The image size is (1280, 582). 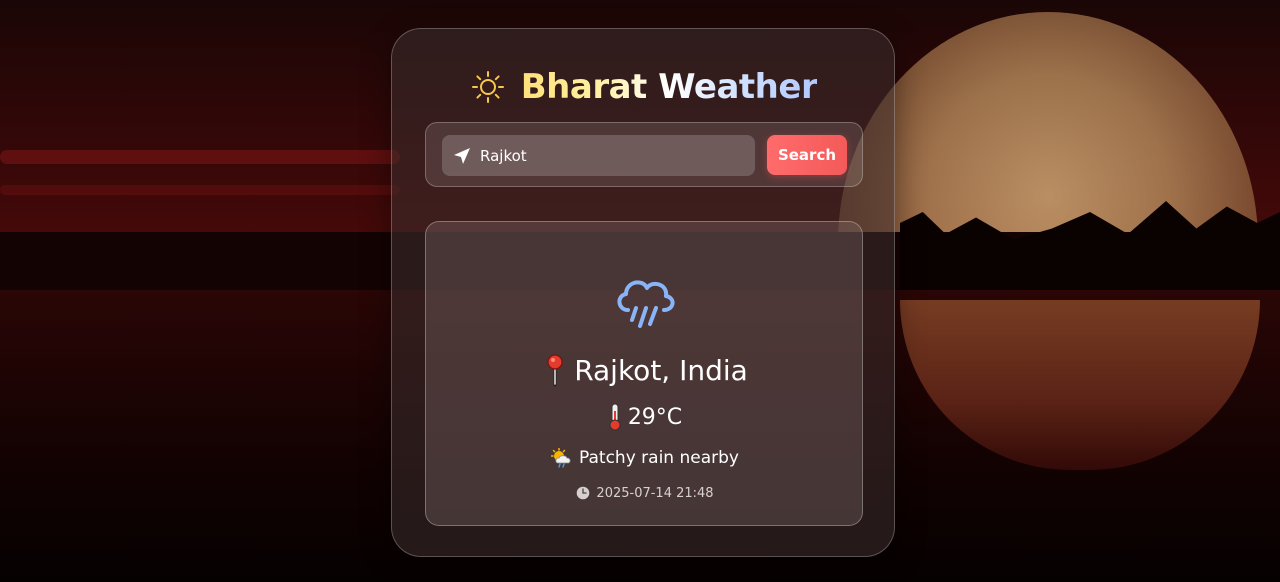 What do you see at coordinates (615, 417) in the screenshot?
I see `thermometer-icon` at bounding box center [615, 417].